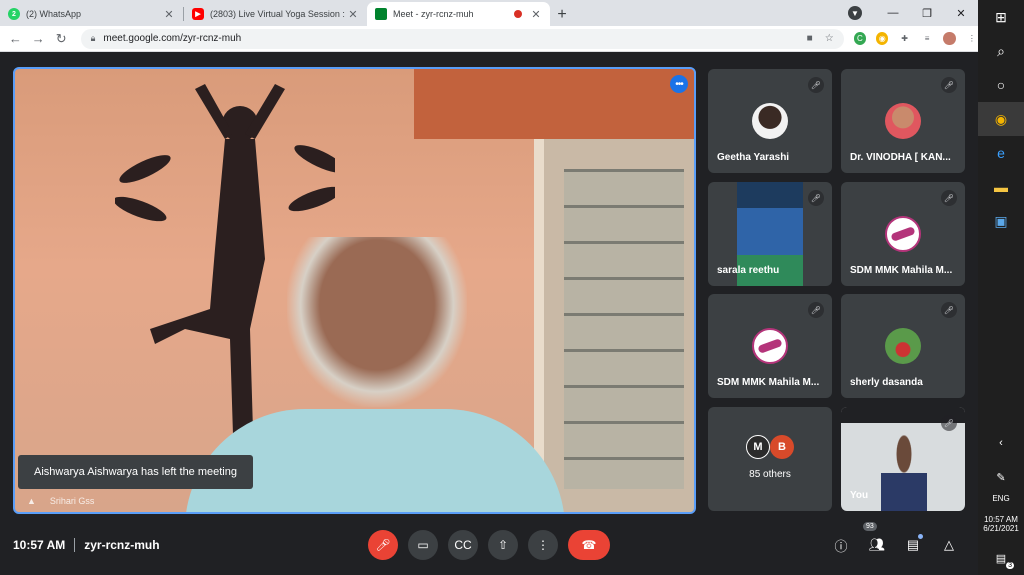 The width and height of the screenshot is (1024, 575). Describe the element at coordinates (1001, 187) in the screenshot. I see `file-explorer-icon: ▬` at that location.